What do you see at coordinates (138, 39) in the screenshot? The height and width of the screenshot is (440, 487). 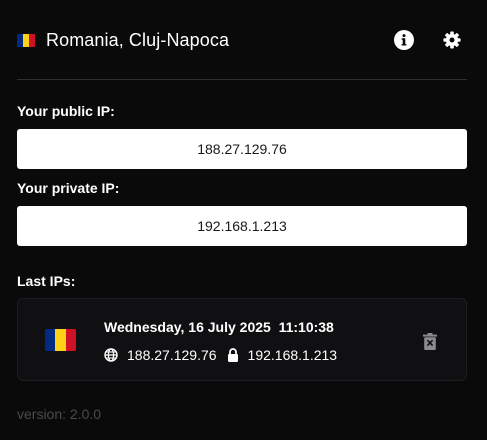 I see `location-title: Romania, Cluj-Napoca` at bounding box center [138, 39].